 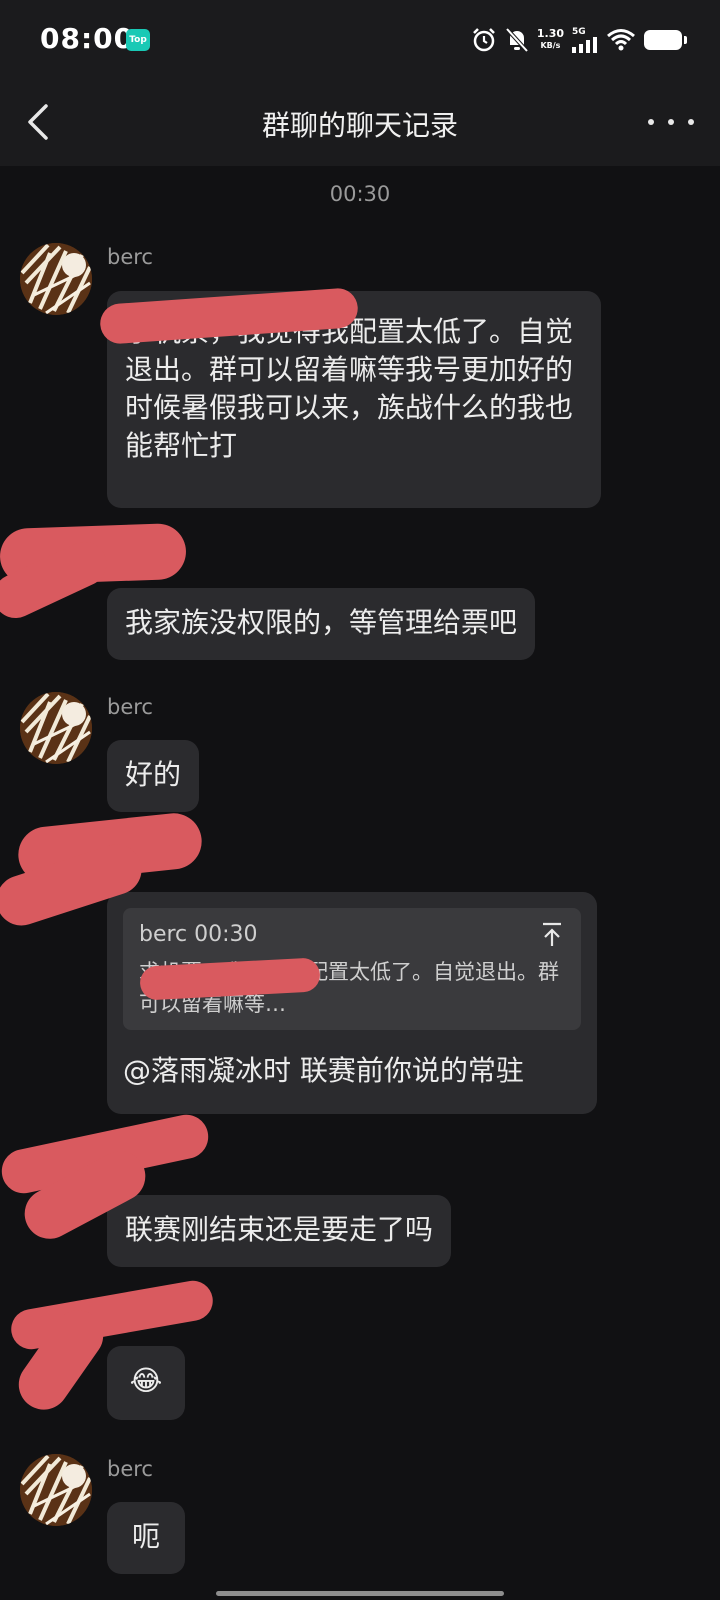 I want to click on message-text: 好的, so click(x=153, y=774).